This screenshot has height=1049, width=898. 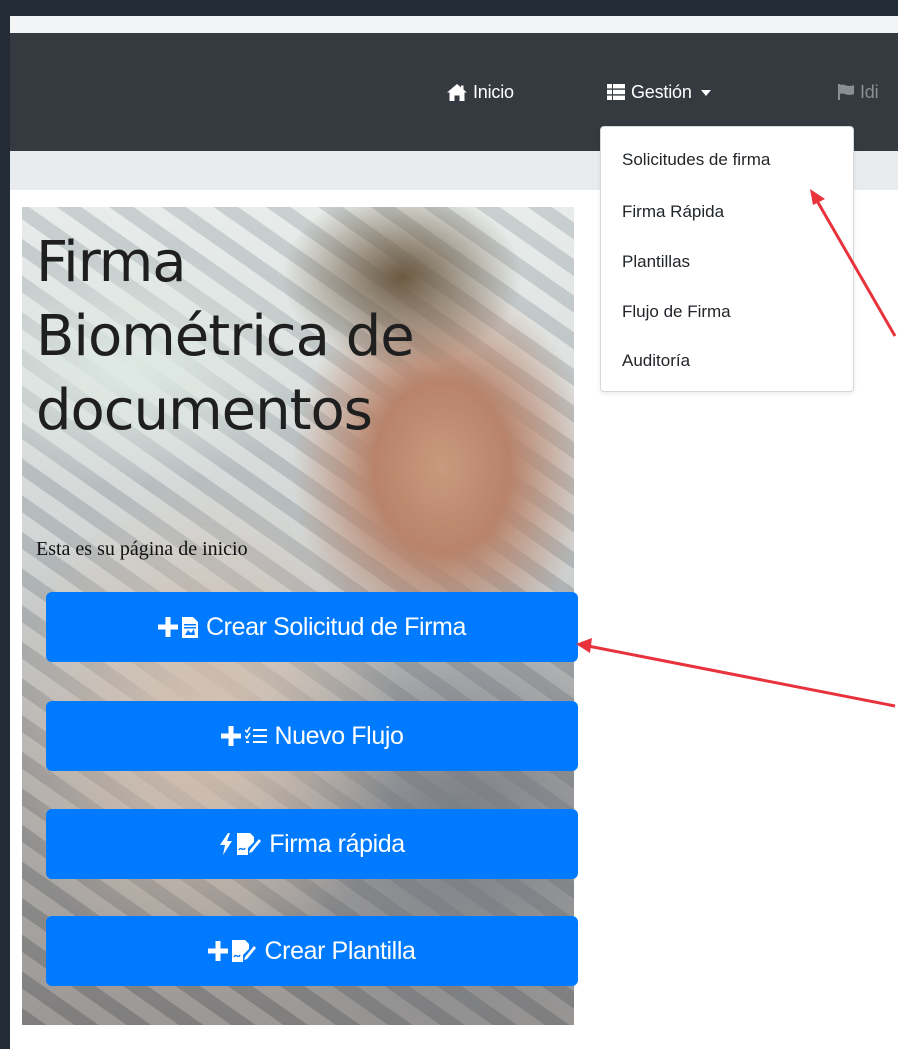 What do you see at coordinates (5, 524) in the screenshot?
I see `window-frame-left` at bounding box center [5, 524].